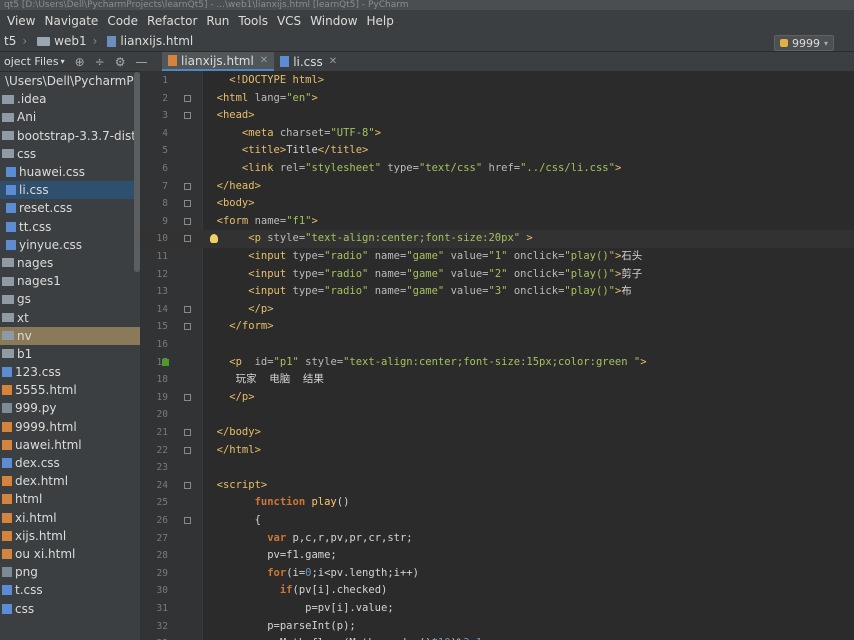 The height and width of the screenshot is (640, 854). Describe the element at coordinates (70, 499) in the screenshot. I see `tree-item: html` at that location.